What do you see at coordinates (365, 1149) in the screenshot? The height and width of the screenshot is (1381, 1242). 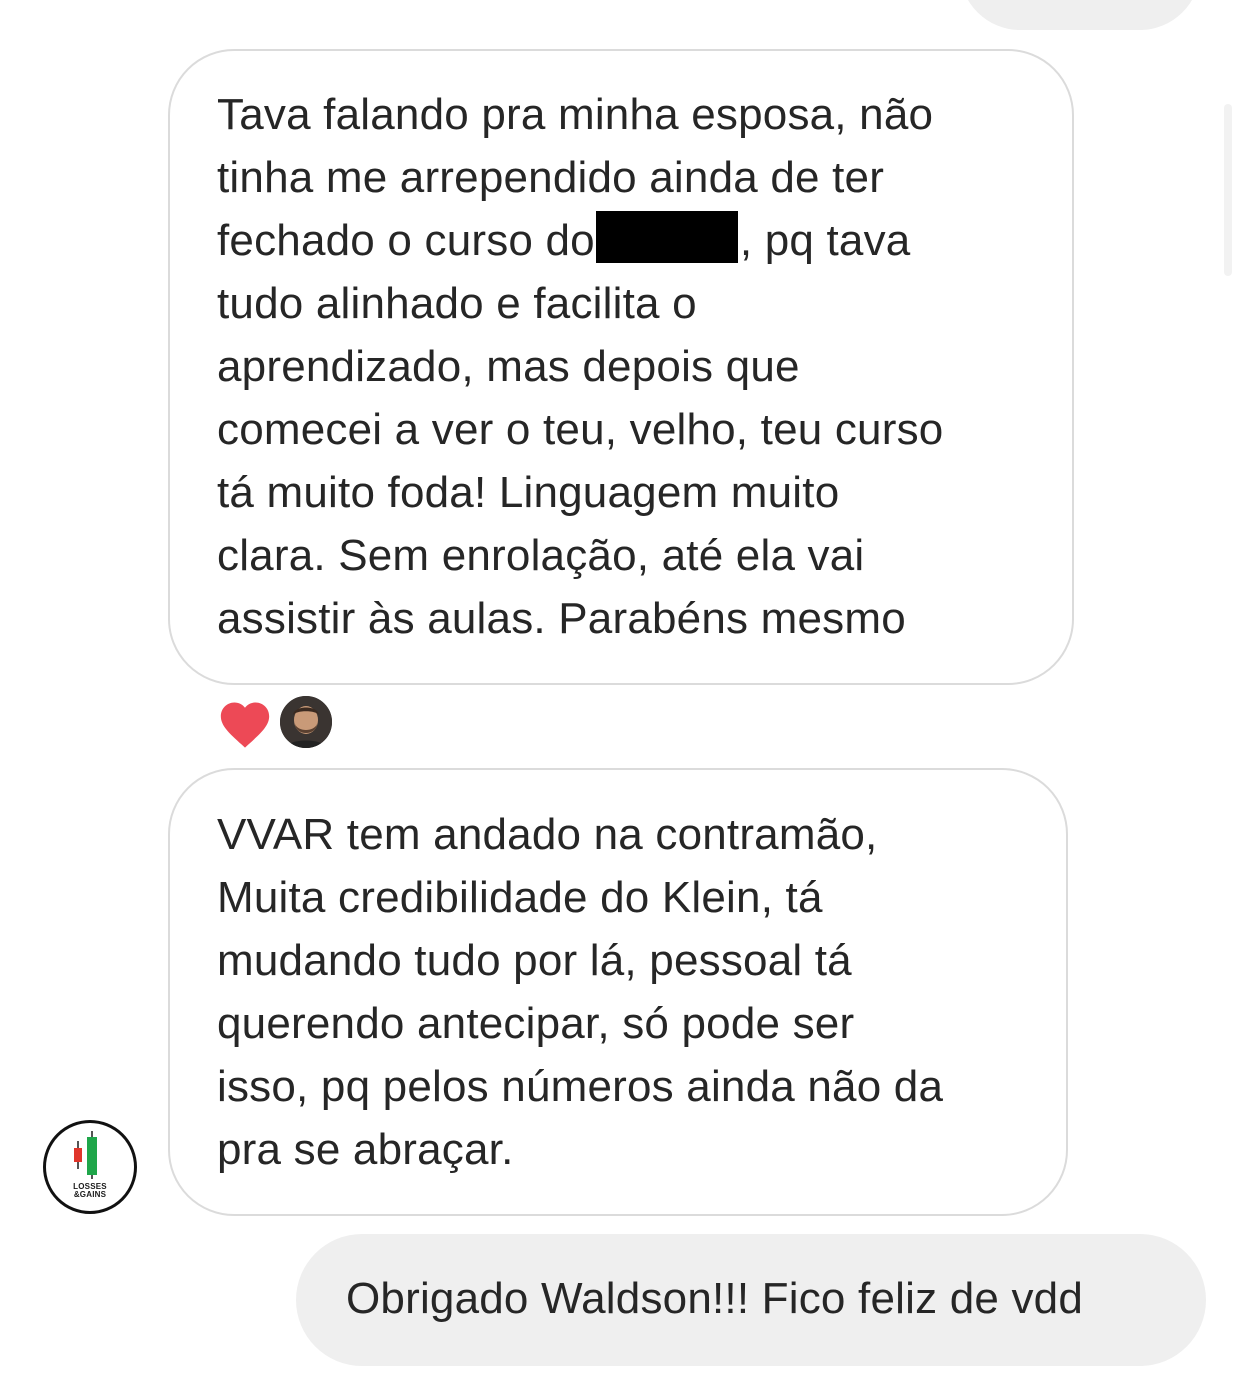 I see `message-line: pra se abraçar.` at bounding box center [365, 1149].